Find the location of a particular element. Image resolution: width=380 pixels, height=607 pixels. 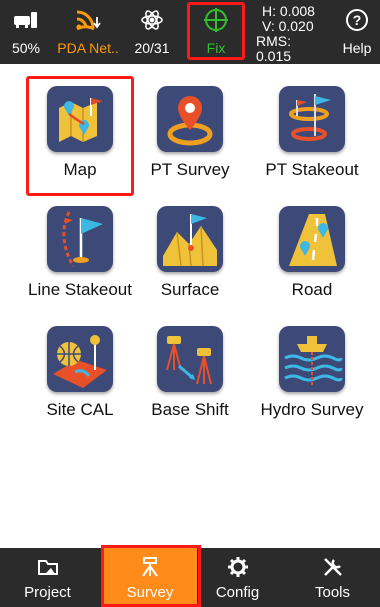

network-status: PDA Net.. is located at coordinates (88, 32).